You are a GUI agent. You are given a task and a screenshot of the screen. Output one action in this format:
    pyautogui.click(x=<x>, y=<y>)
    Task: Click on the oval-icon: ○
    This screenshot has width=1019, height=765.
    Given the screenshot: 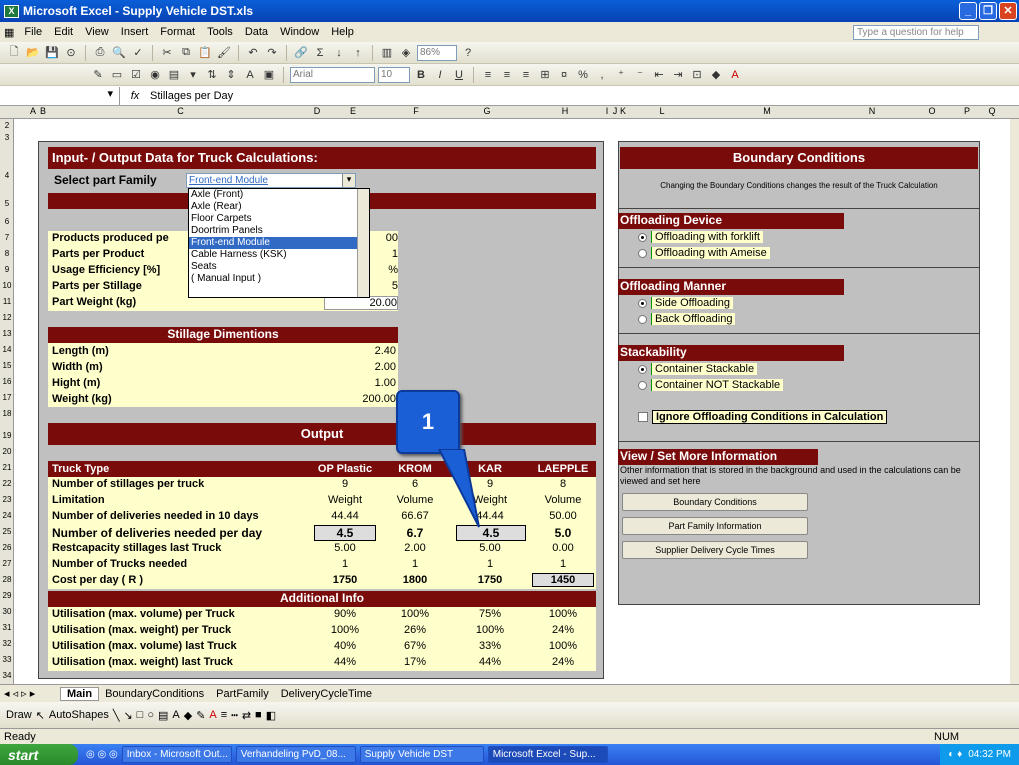 What is the action you would take?
    pyautogui.click(x=150, y=715)
    